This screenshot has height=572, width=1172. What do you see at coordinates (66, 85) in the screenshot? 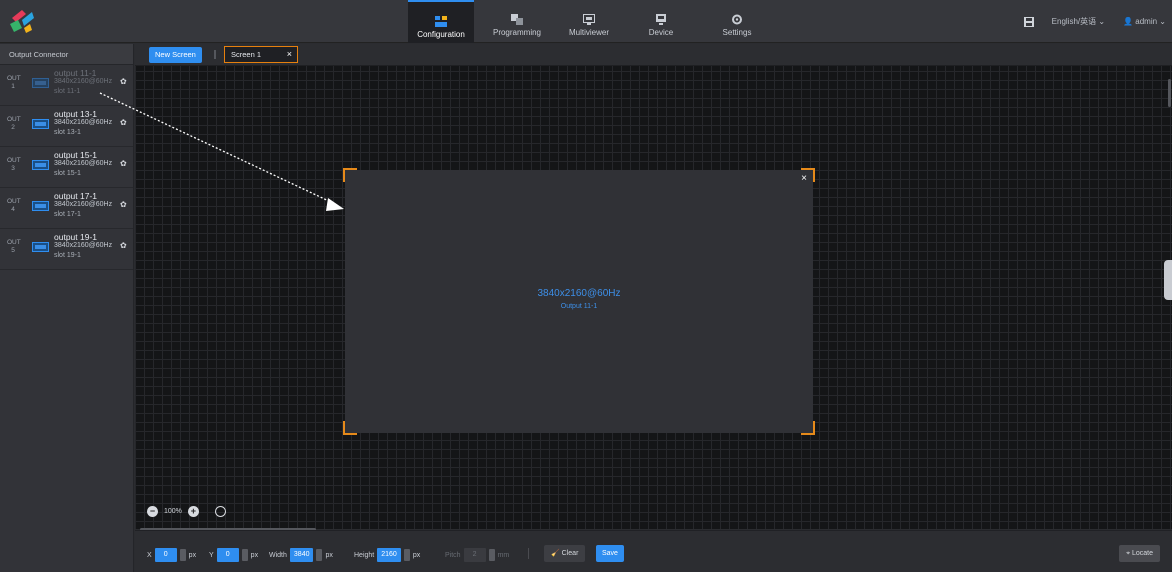
I see `connector-item: OUT 1 output 11-1 3840x2160@60Hz slot 11-1 ✿` at bounding box center [66, 85].